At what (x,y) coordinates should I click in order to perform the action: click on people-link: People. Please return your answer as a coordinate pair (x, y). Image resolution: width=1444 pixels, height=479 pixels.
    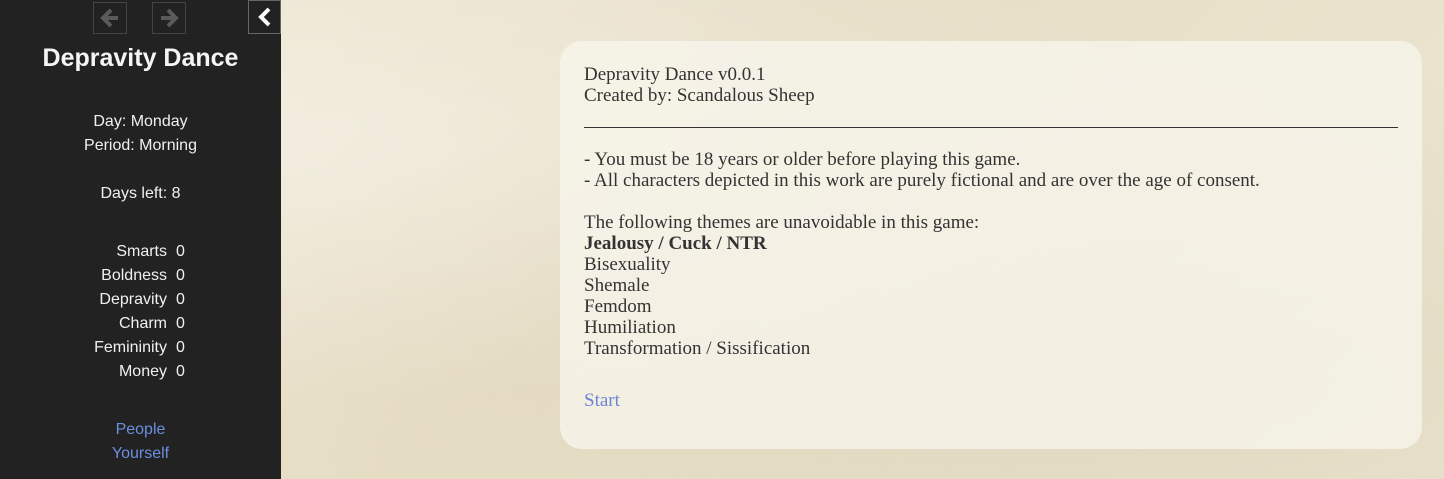
    Looking at the image, I should click on (140, 430).